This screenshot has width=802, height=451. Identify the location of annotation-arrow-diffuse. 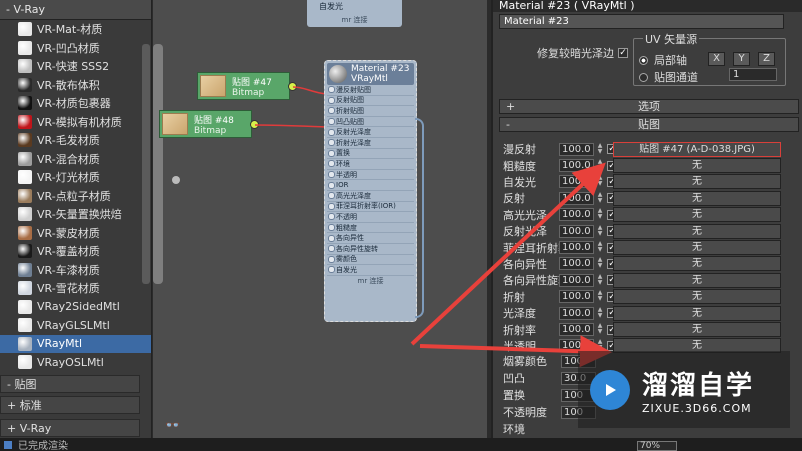
(508, 254).